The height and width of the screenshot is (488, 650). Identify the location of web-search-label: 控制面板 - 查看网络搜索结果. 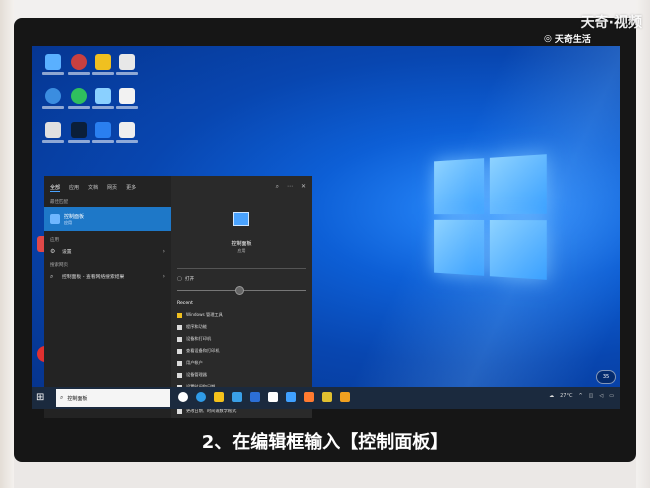
(93, 277).